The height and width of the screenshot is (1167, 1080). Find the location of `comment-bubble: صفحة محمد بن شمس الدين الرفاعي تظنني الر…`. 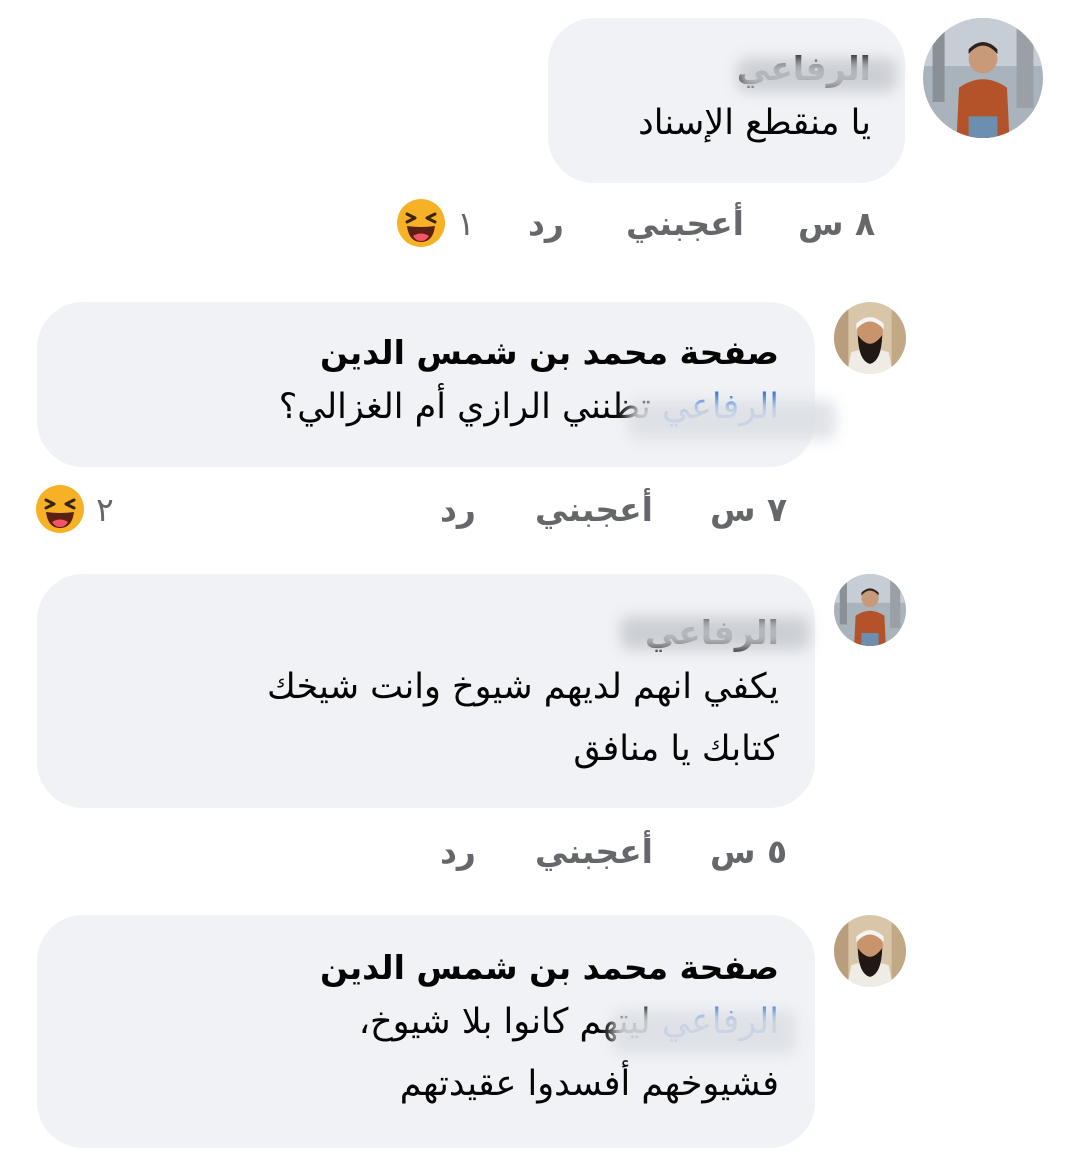

comment-bubble: صفحة محمد بن شمس الدين الرفاعي تظنني الر… is located at coordinates (426, 384).